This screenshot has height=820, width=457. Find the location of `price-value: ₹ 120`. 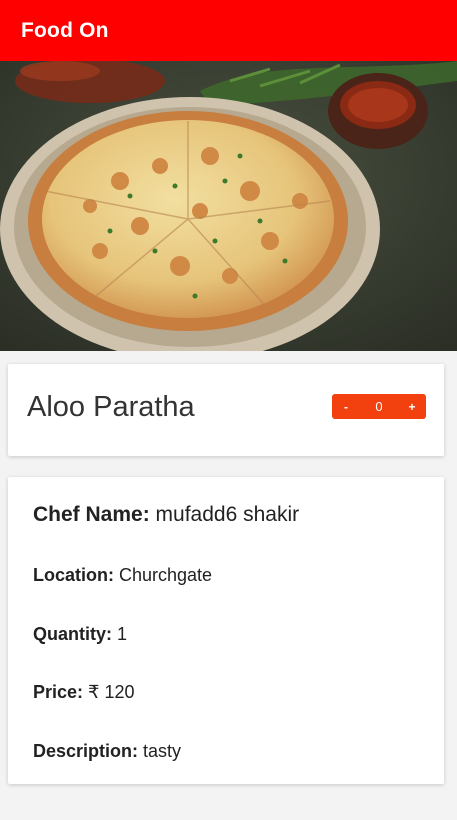

price-value: ₹ 120 is located at coordinates (111, 692).